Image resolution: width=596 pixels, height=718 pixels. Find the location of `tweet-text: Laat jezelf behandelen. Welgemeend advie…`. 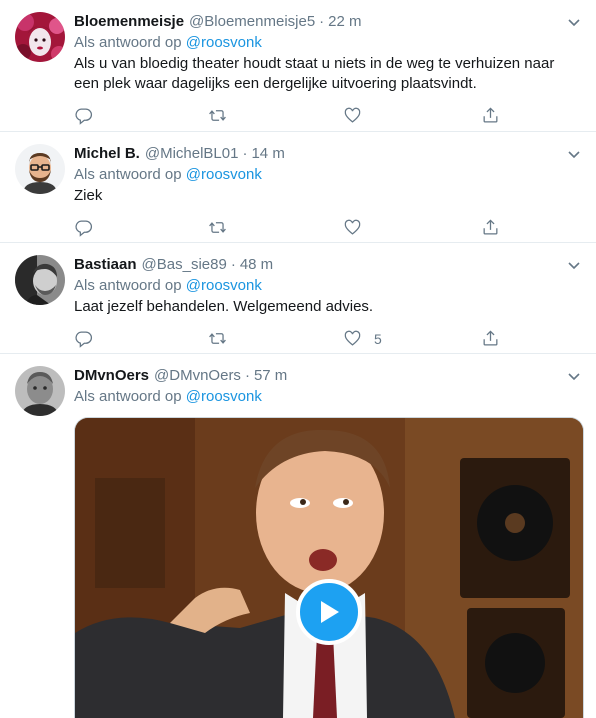

tweet-text: Laat jezelf behandelen. Welgemeend advie… is located at coordinates (224, 306).